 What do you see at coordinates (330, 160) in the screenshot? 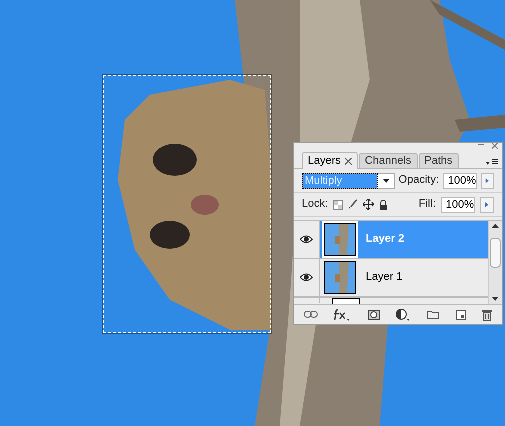
I see `panel-tab: Layers` at bounding box center [330, 160].